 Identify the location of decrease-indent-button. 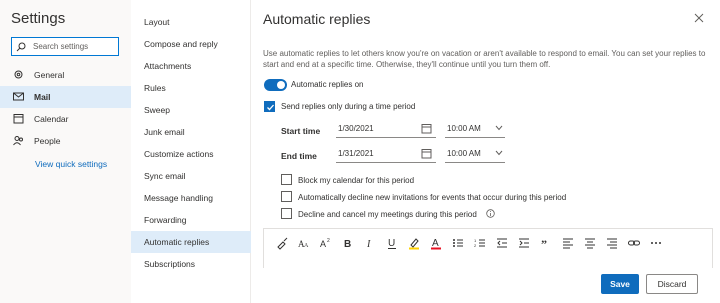
(502, 243).